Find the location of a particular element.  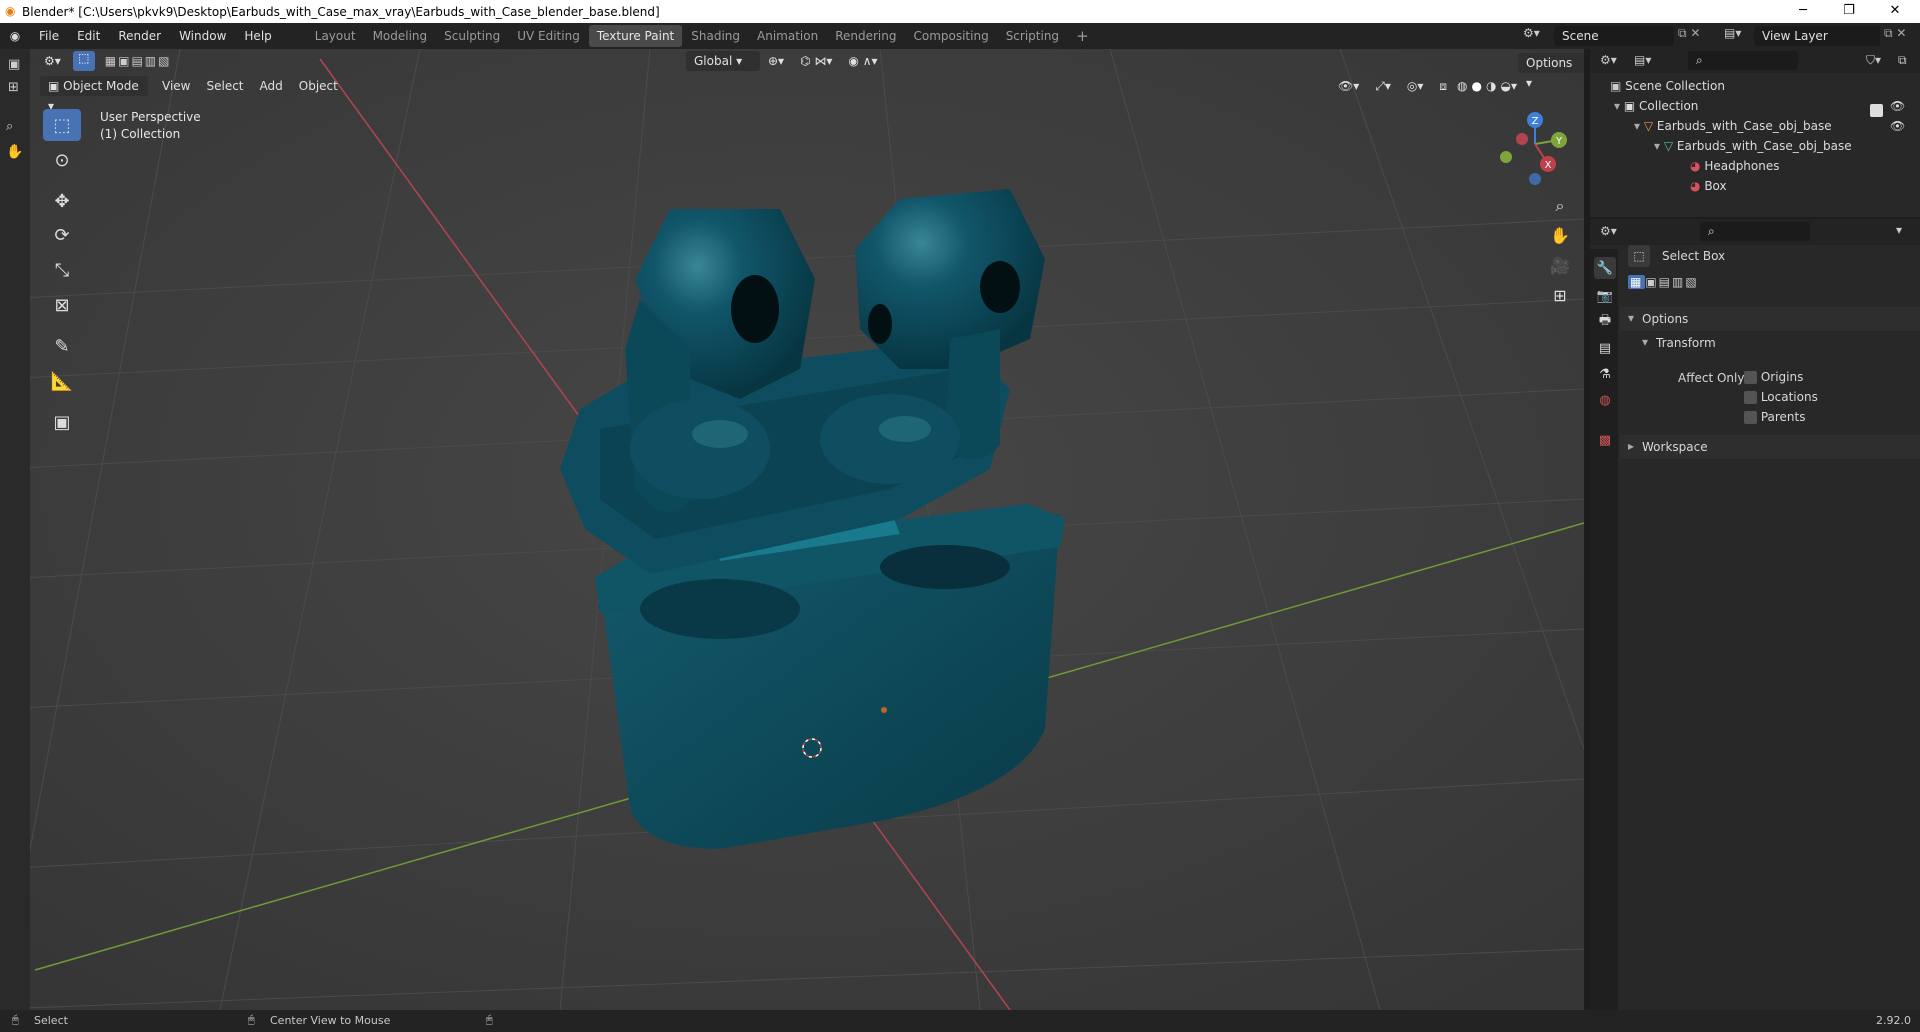

outliner-item-mesh: ▾ ▽ Earbuds_with_Case_obj_base is located at coordinates (1753, 146).